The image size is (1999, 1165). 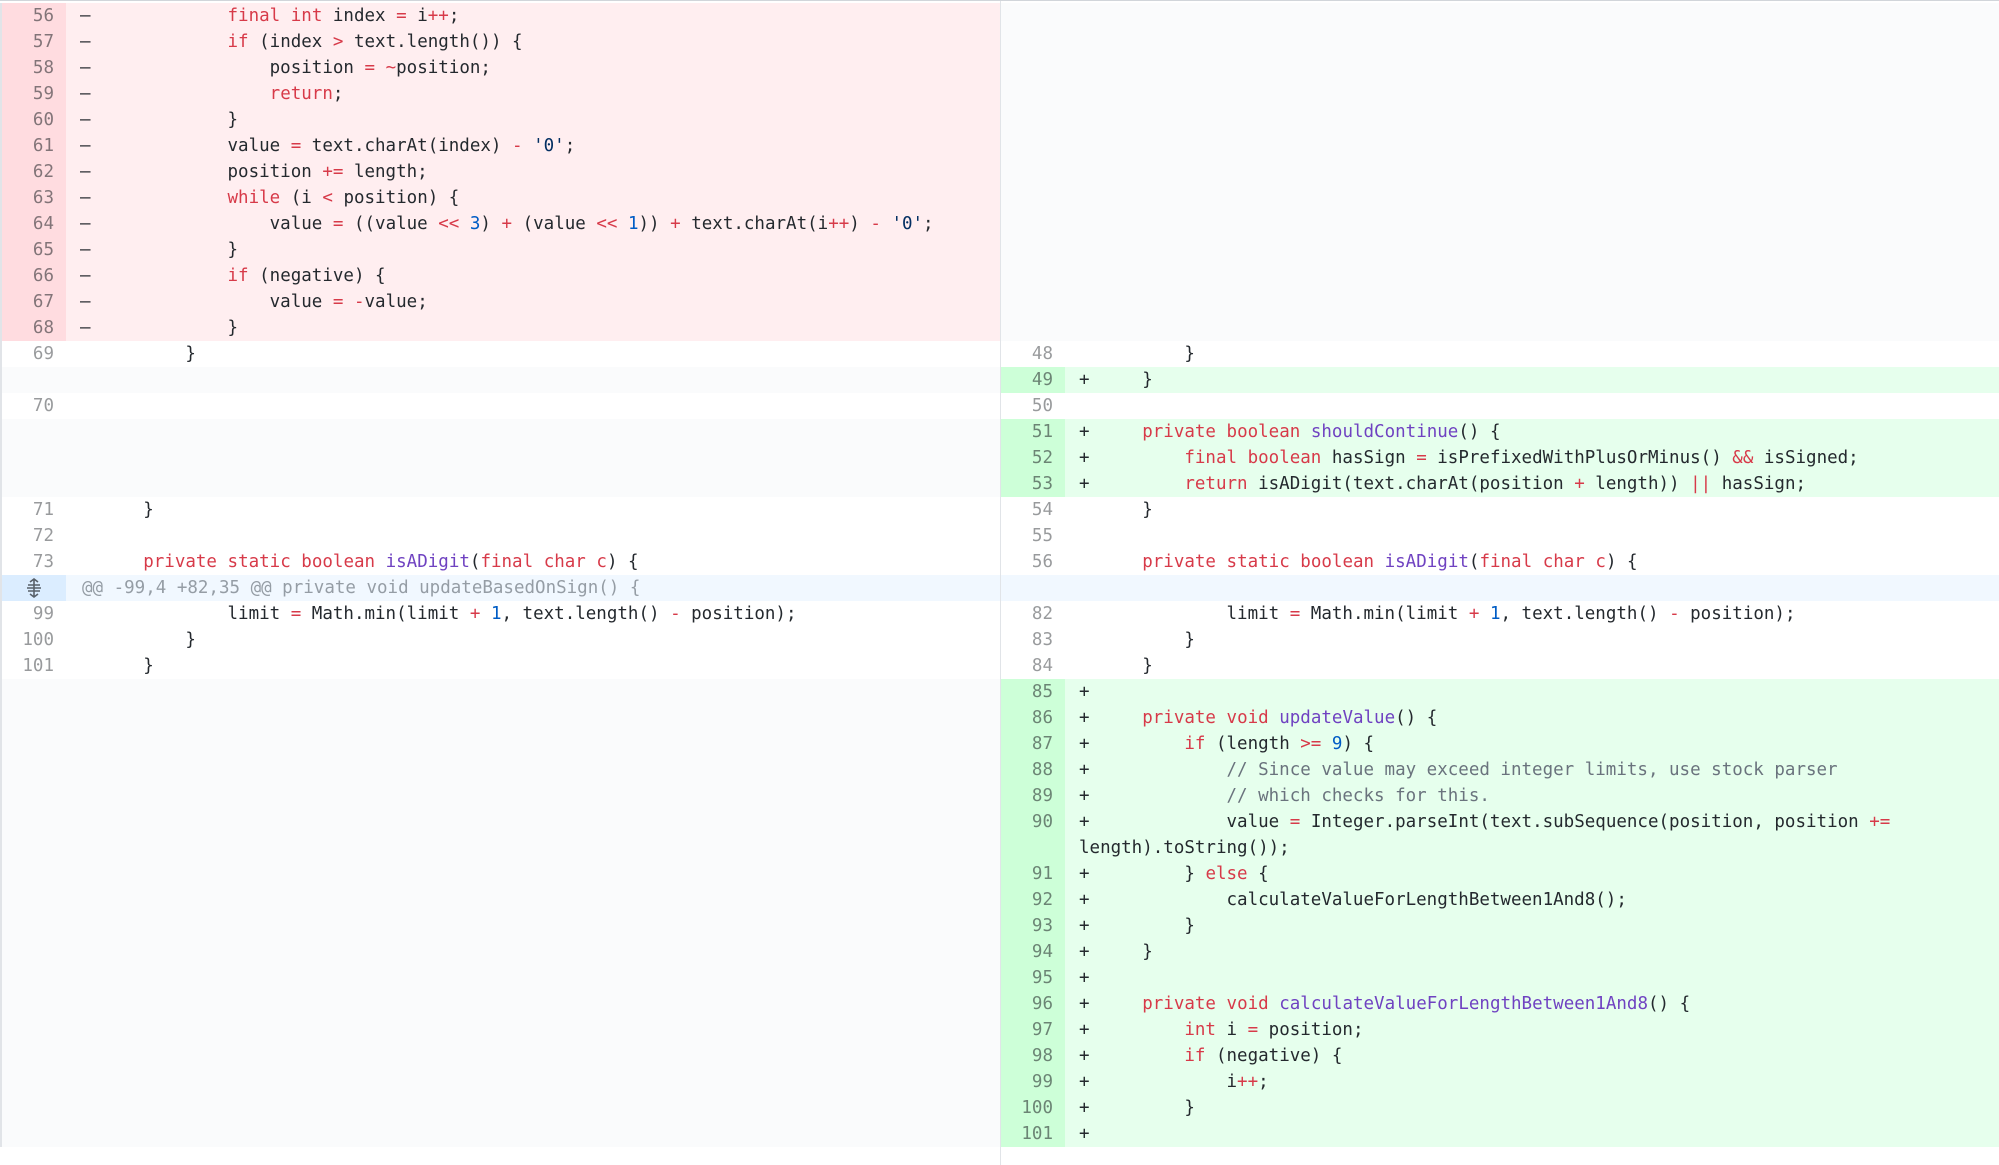 I want to click on left-line-number: 64, so click(x=33, y=224).